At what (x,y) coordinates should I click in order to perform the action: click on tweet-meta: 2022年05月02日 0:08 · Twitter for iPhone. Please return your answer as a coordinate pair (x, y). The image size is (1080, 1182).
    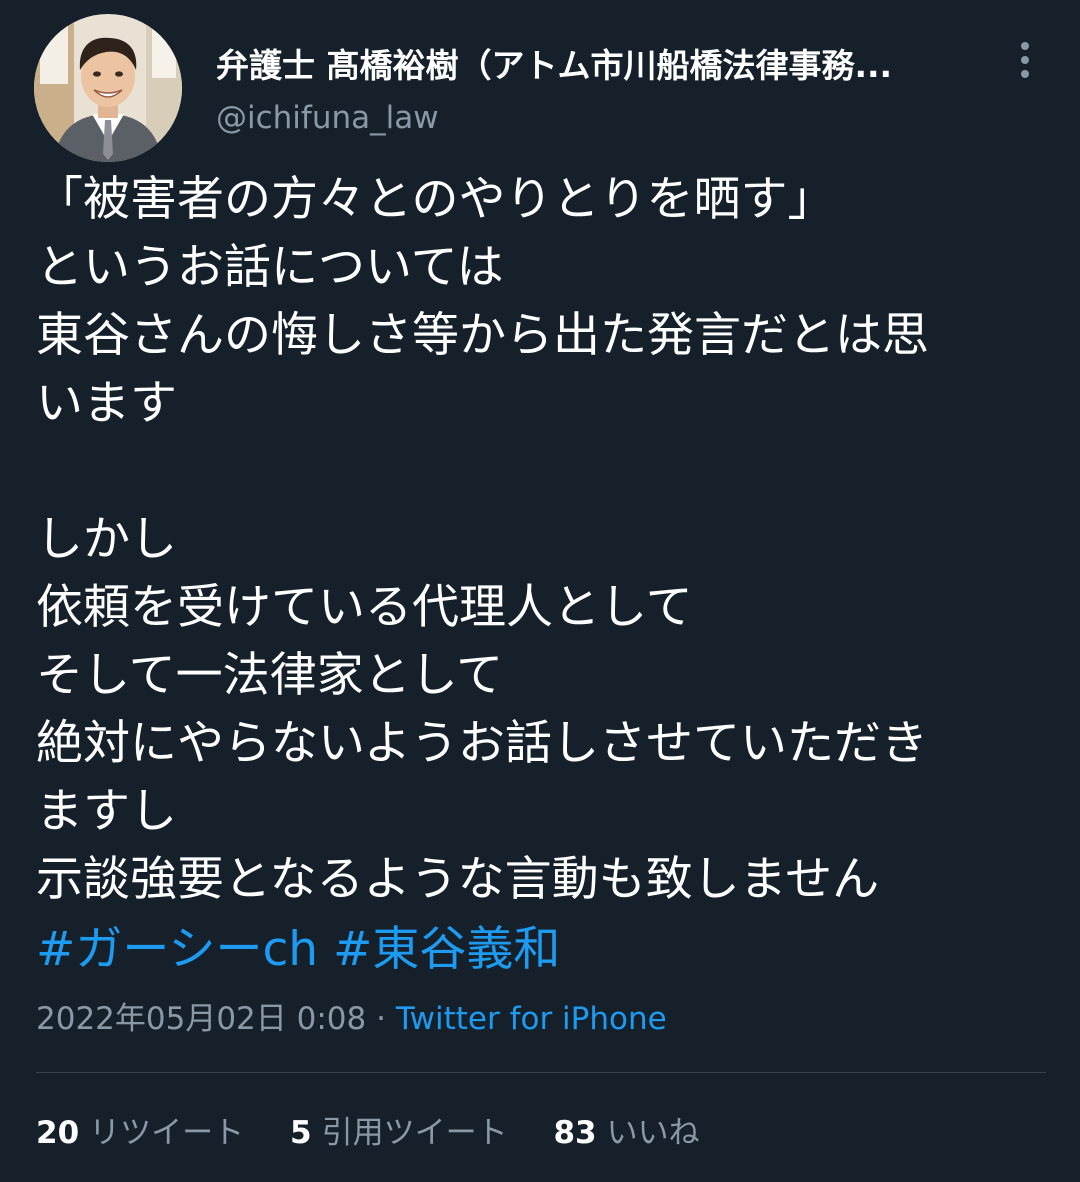
    Looking at the image, I should click on (351, 1019).